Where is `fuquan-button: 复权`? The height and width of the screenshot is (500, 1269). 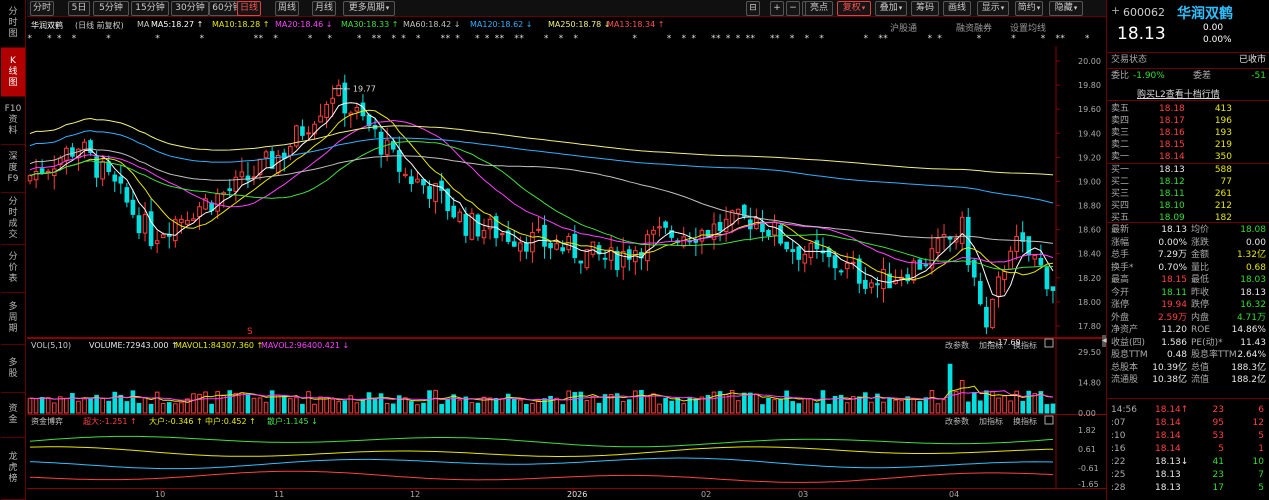 fuquan-button: 复权 is located at coordinates (854, 8).